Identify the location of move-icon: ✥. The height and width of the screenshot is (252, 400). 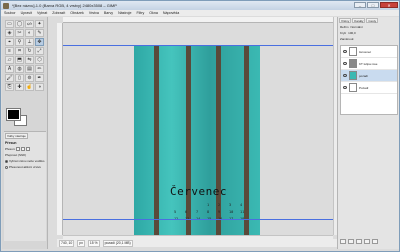
(39, 42).